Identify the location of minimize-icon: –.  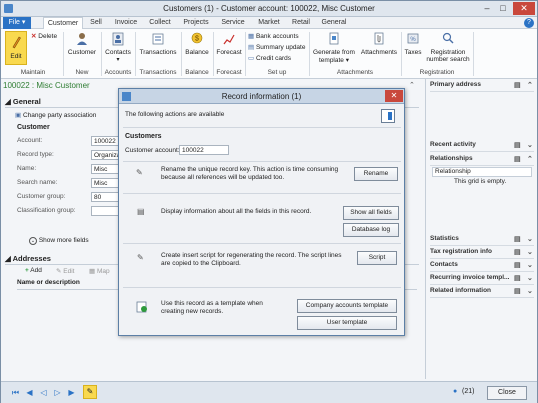
(487, 8).